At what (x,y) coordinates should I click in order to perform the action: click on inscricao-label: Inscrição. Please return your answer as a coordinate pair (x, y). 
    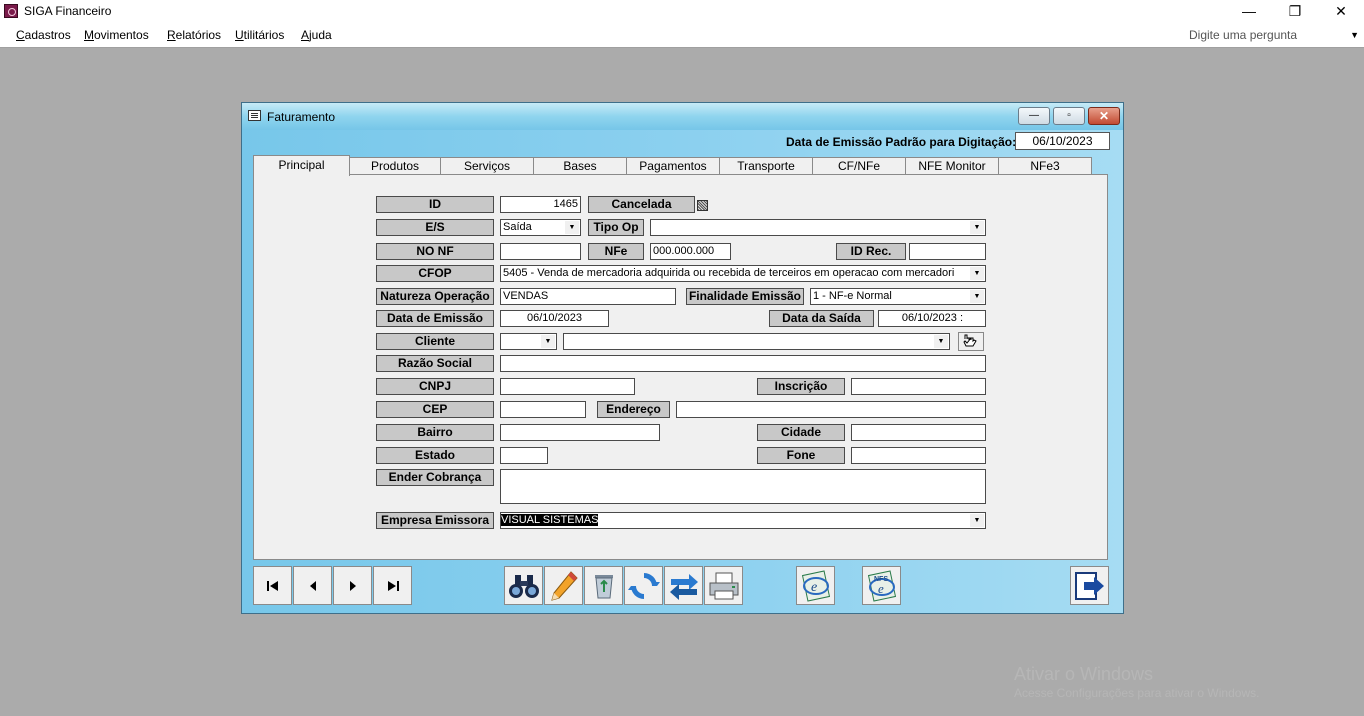
    Looking at the image, I should click on (801, 386).